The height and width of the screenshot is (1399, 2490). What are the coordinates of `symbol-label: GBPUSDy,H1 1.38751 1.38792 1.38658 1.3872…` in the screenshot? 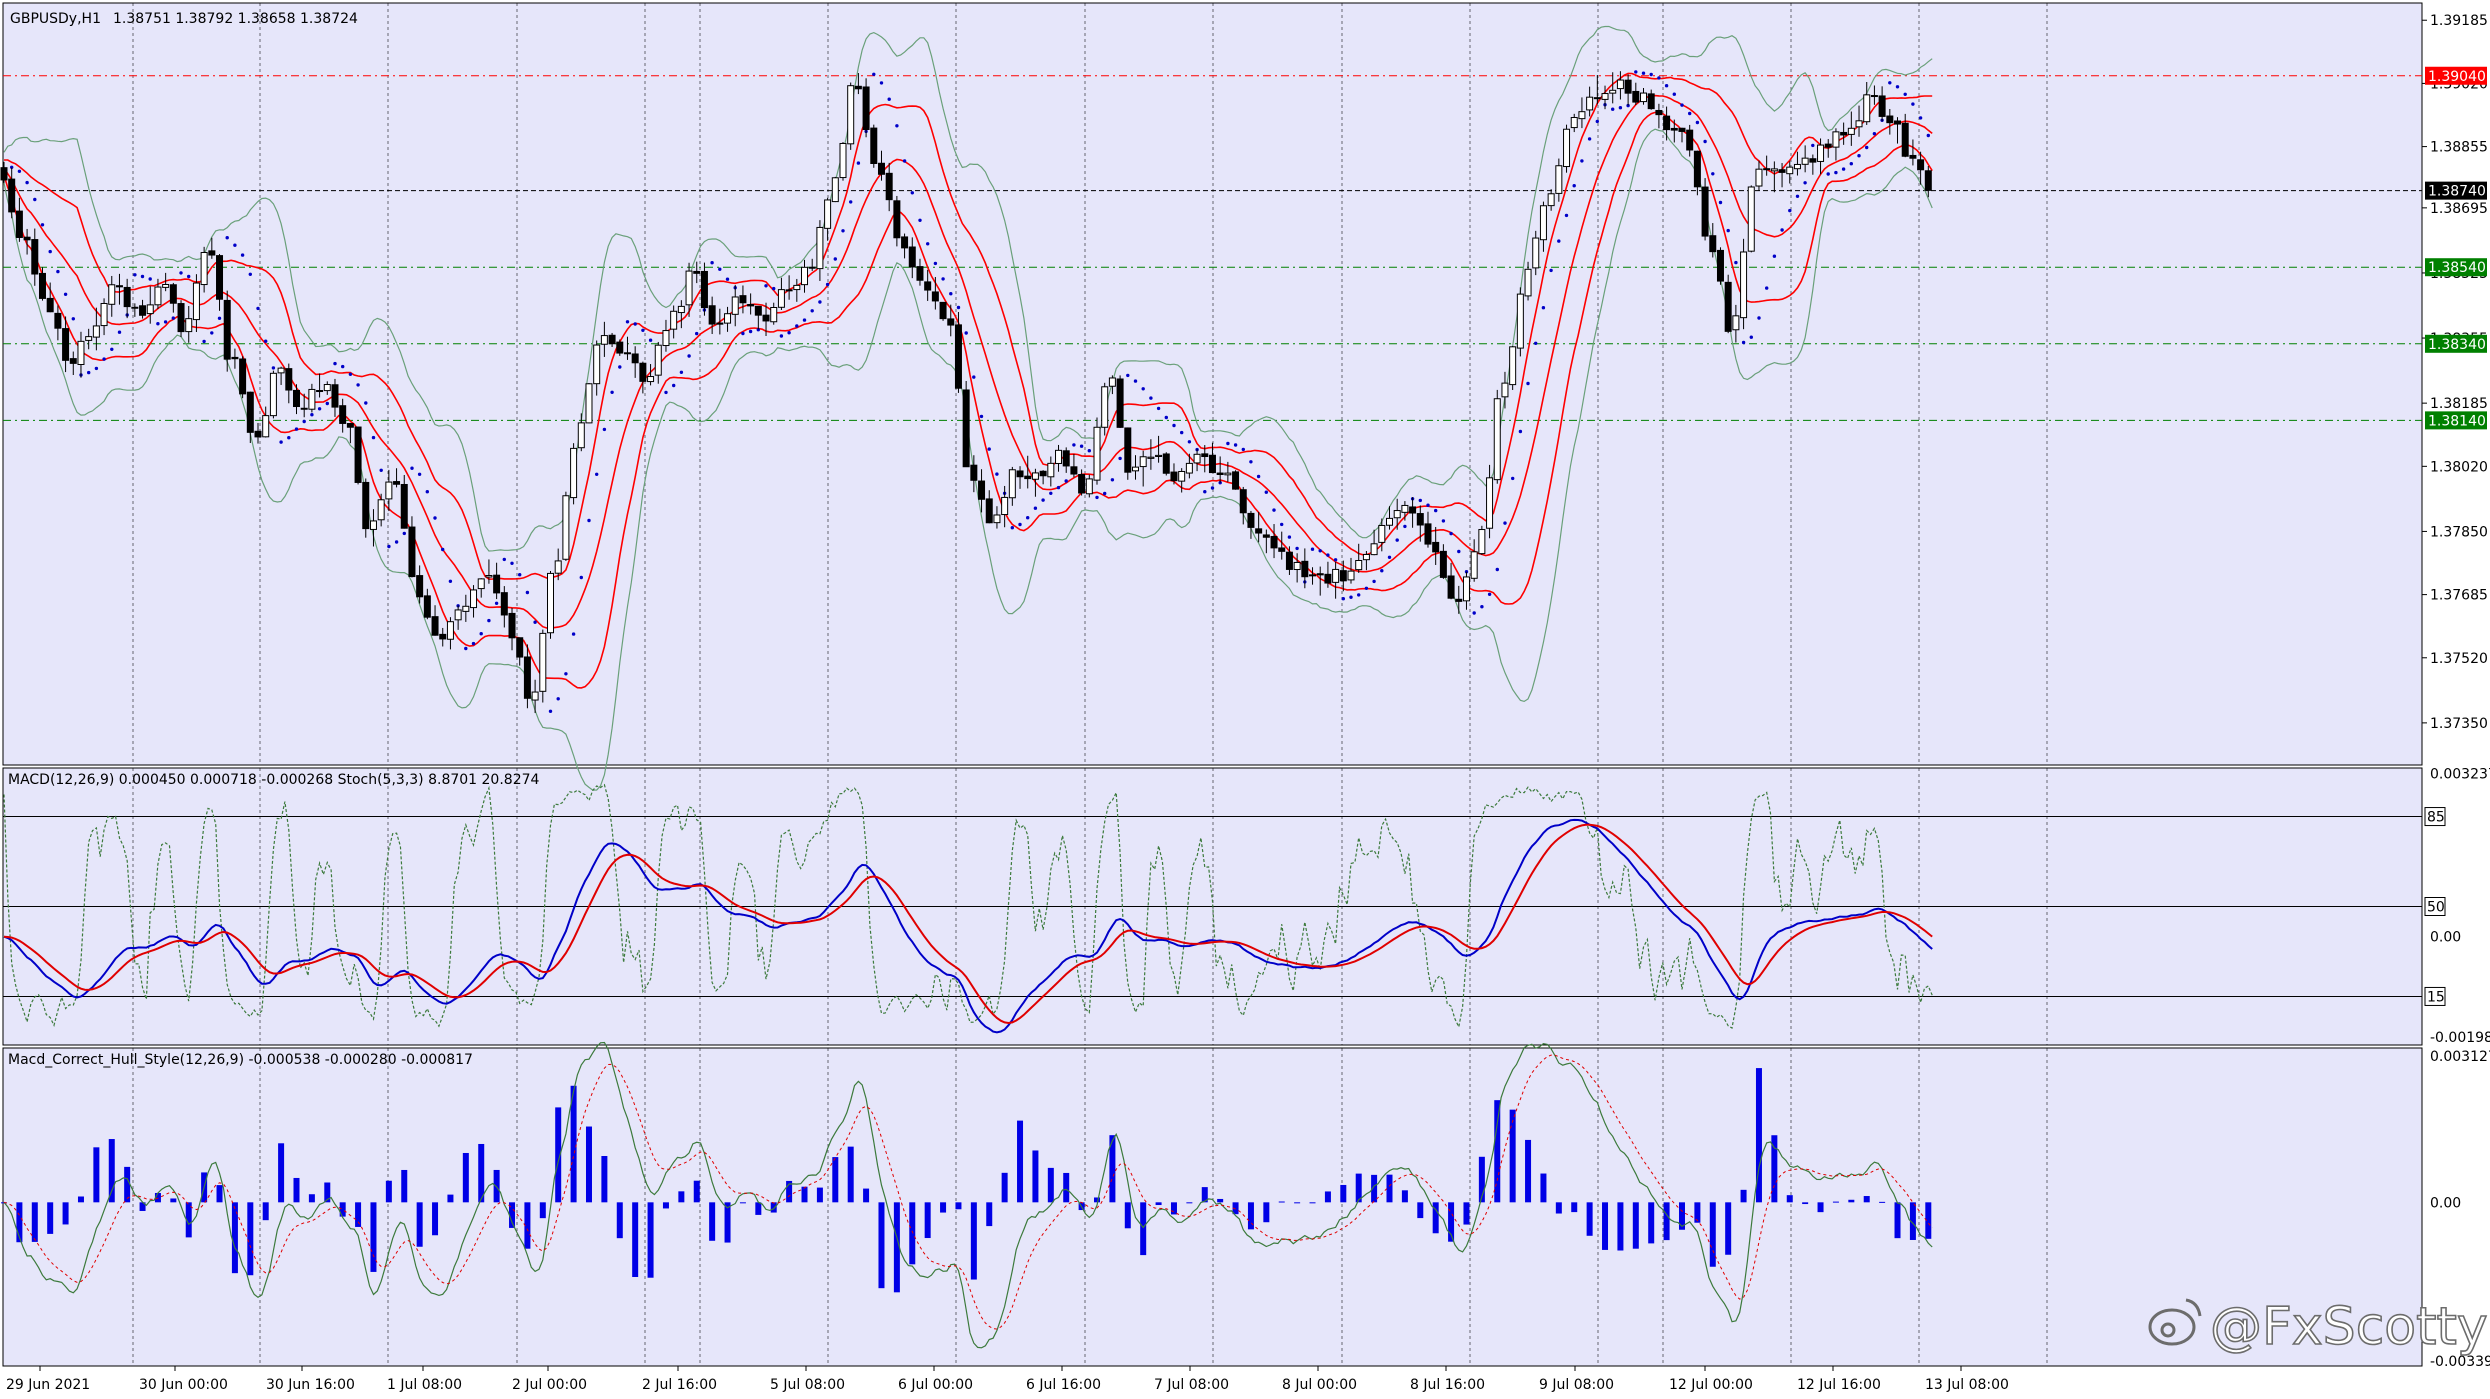 It's located at (184, 19).